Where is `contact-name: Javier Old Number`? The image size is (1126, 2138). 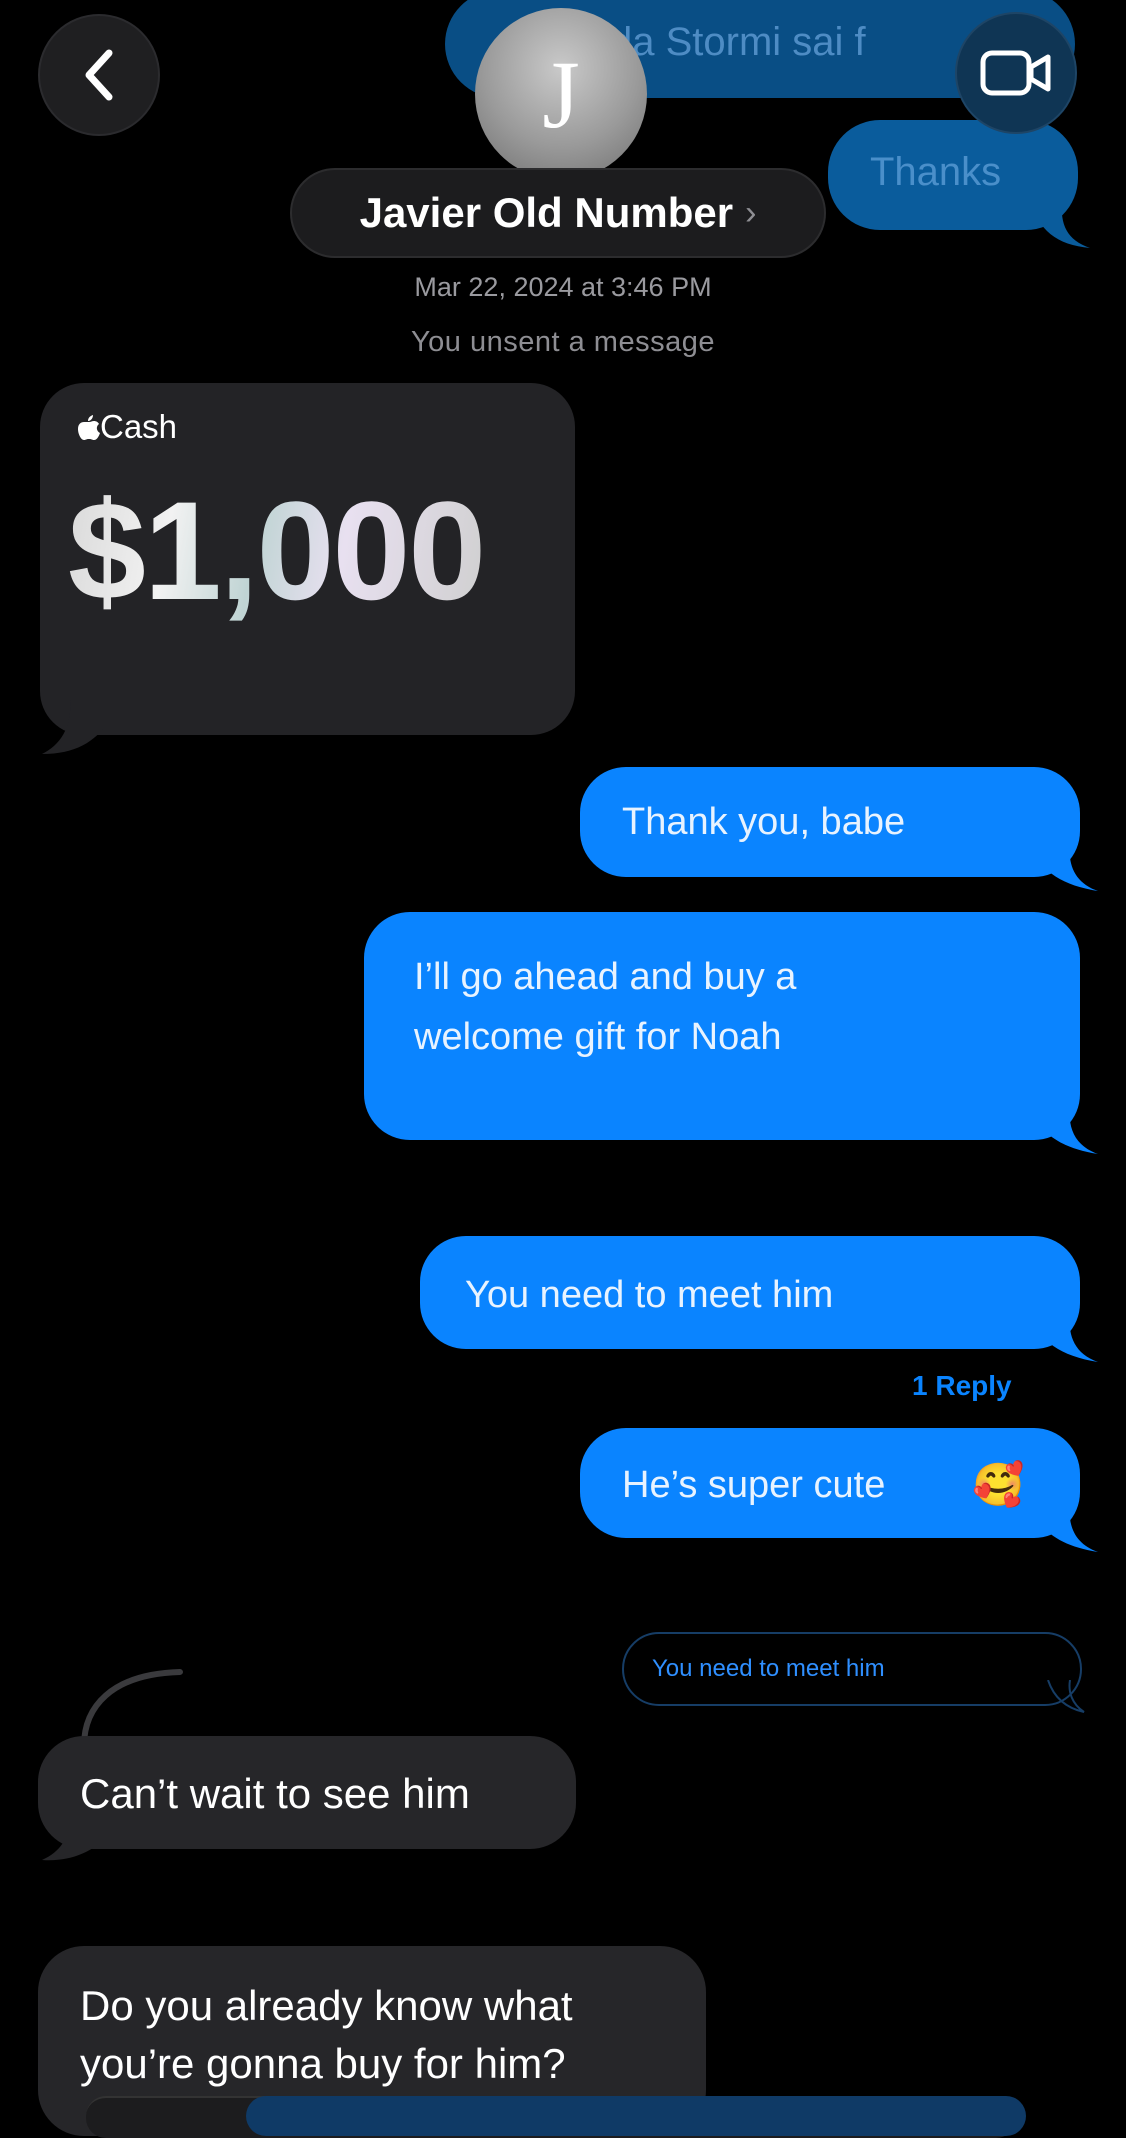
contact-name: Javier Old Number is located at coordinates (546, 212).